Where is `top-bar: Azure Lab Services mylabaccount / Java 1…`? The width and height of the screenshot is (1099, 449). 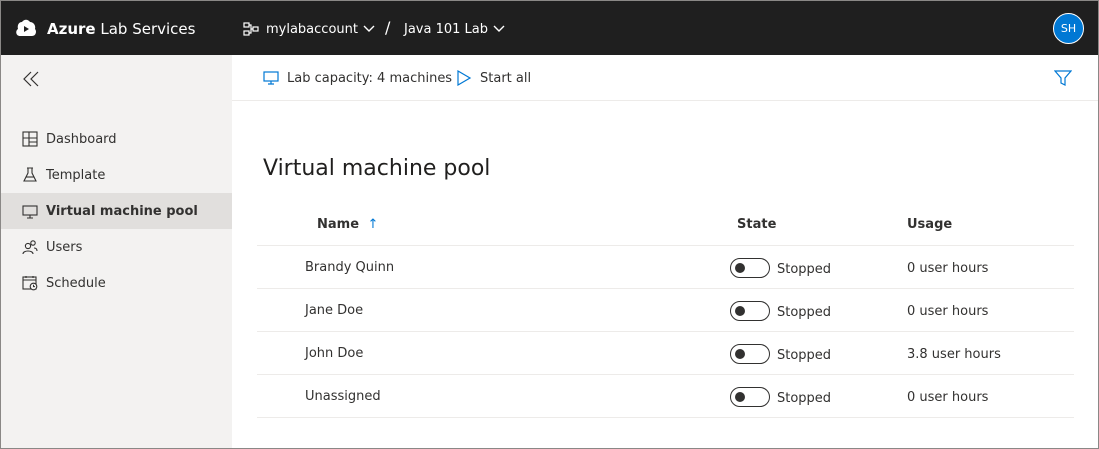
top-bar: Azure Lab Services mylabaccount / Java 1… is located at coordinates (549, 28).